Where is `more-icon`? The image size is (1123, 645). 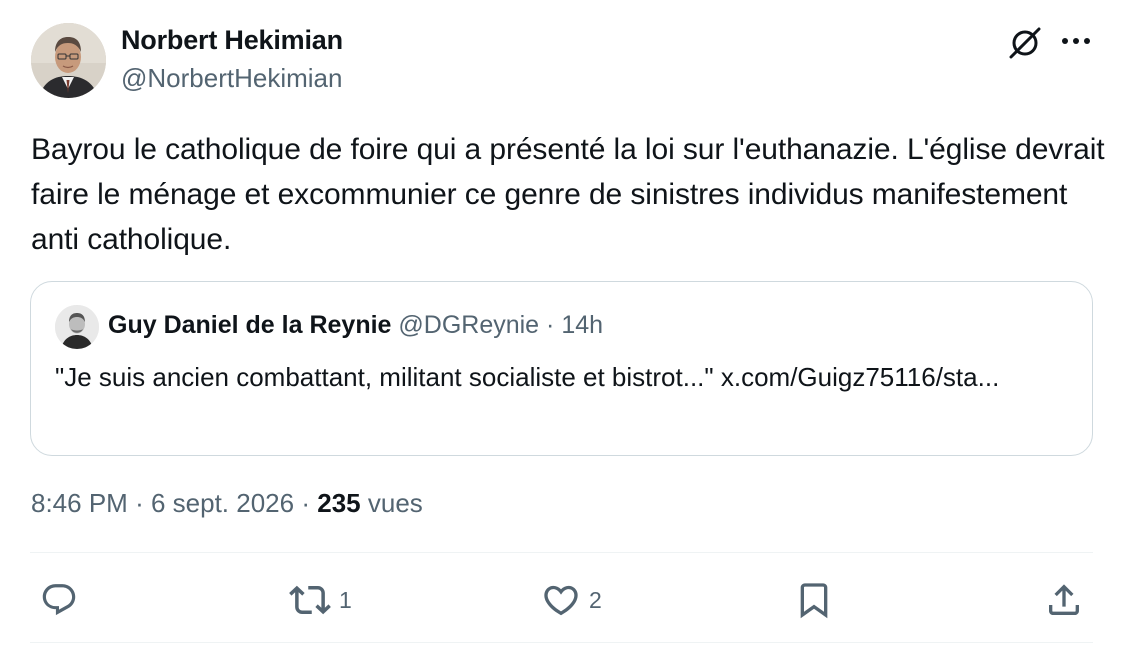
more-icon is located at coordinates (1076, 41).